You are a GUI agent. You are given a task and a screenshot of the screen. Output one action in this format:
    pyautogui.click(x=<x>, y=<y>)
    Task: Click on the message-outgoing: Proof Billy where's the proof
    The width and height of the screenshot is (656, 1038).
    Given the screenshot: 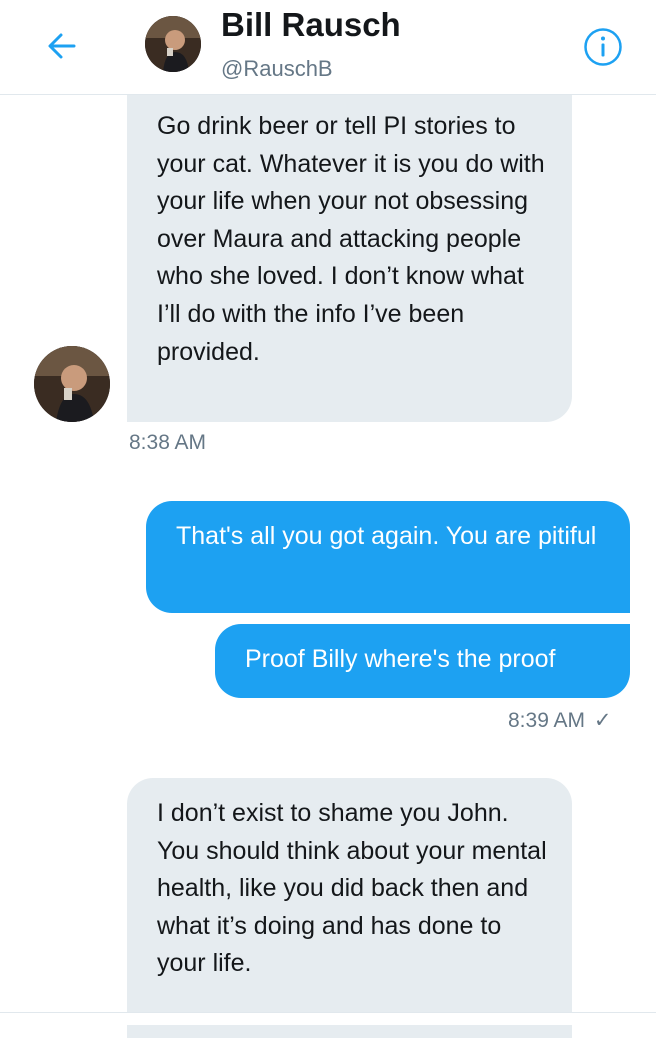 What is the action you would take?
    pyautogui.click(x=422, y=661)
    